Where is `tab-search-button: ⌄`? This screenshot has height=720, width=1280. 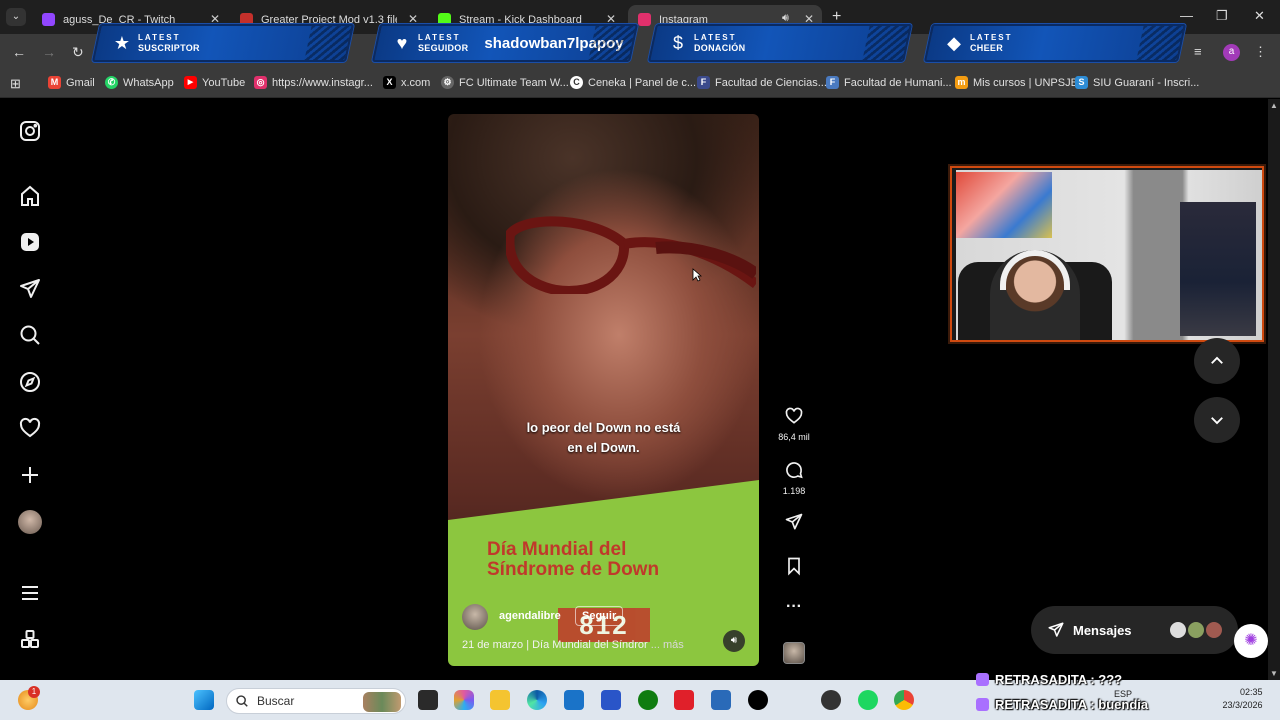 tab-search-button: ⌄ is located at coordinates (16, 17).